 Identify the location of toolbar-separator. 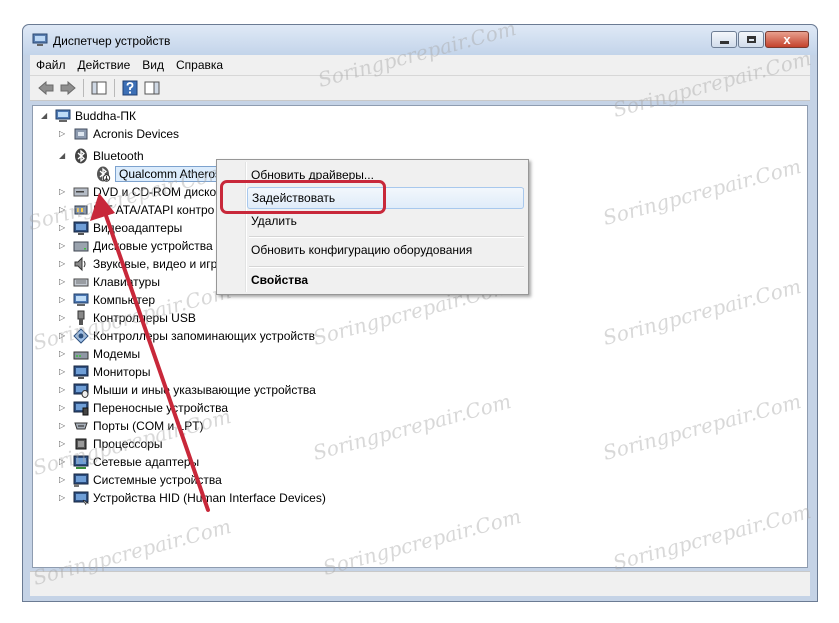
(83, 88).